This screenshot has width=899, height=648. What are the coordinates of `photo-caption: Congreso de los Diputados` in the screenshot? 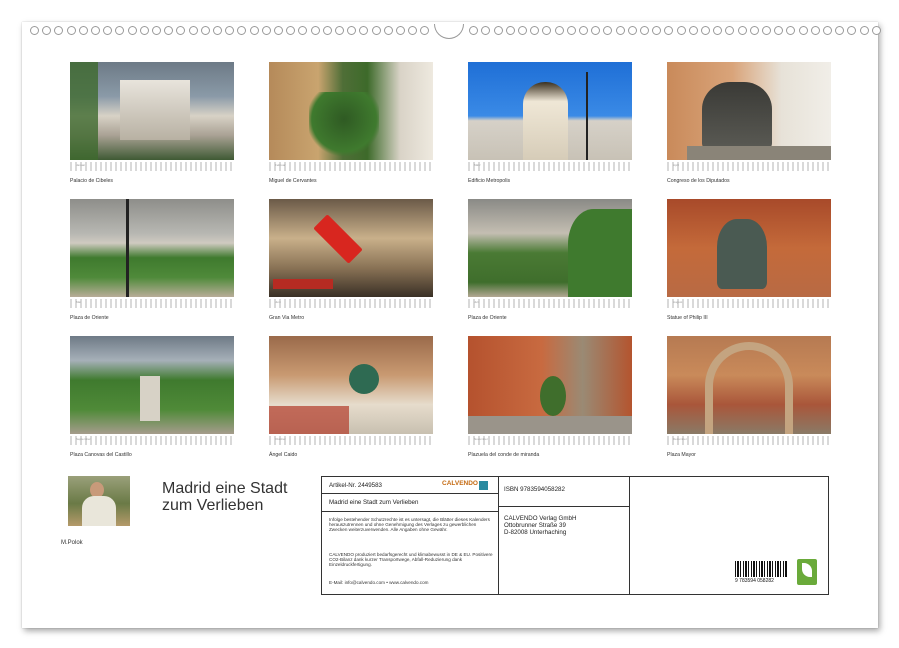 It's located at (698, 181).